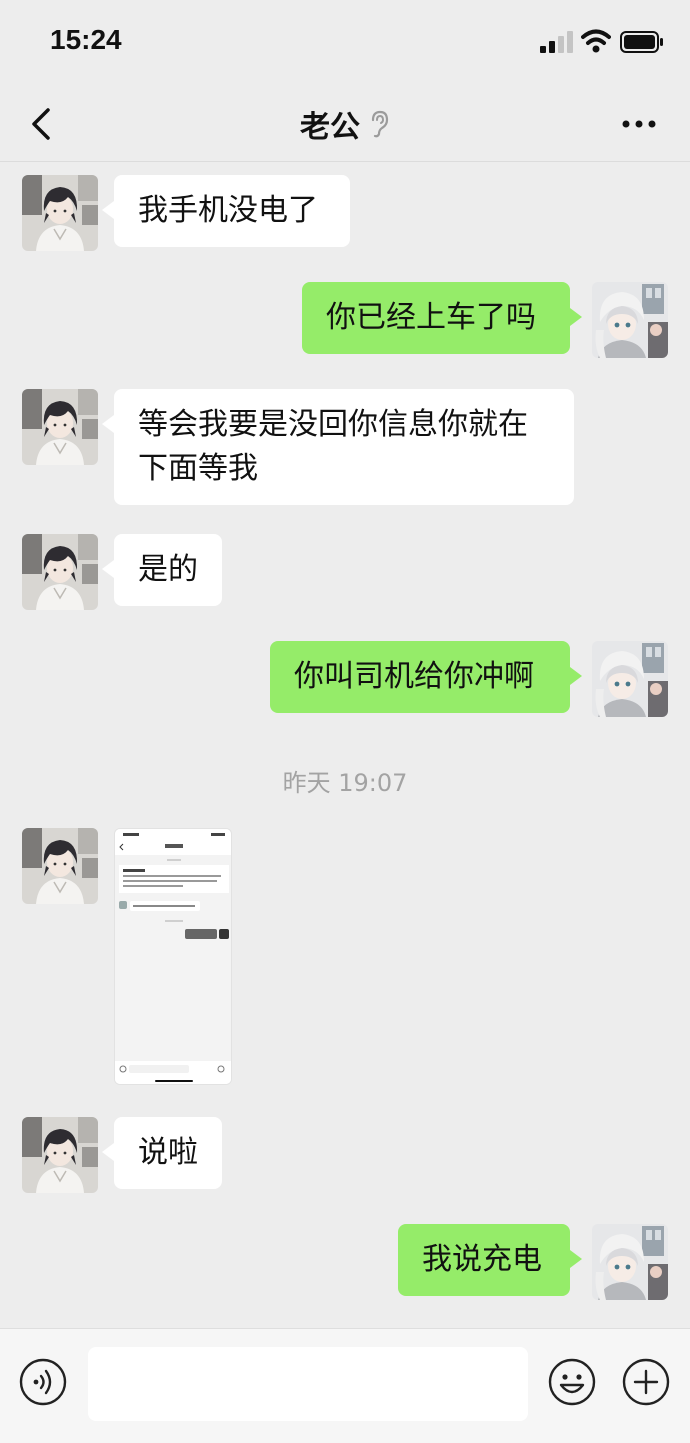 This screenshot has height=1443, width=690. What do you see at coordinates (641, 42) in the screenshot?
I see `battery-icon` at bounding box center [641, 42].